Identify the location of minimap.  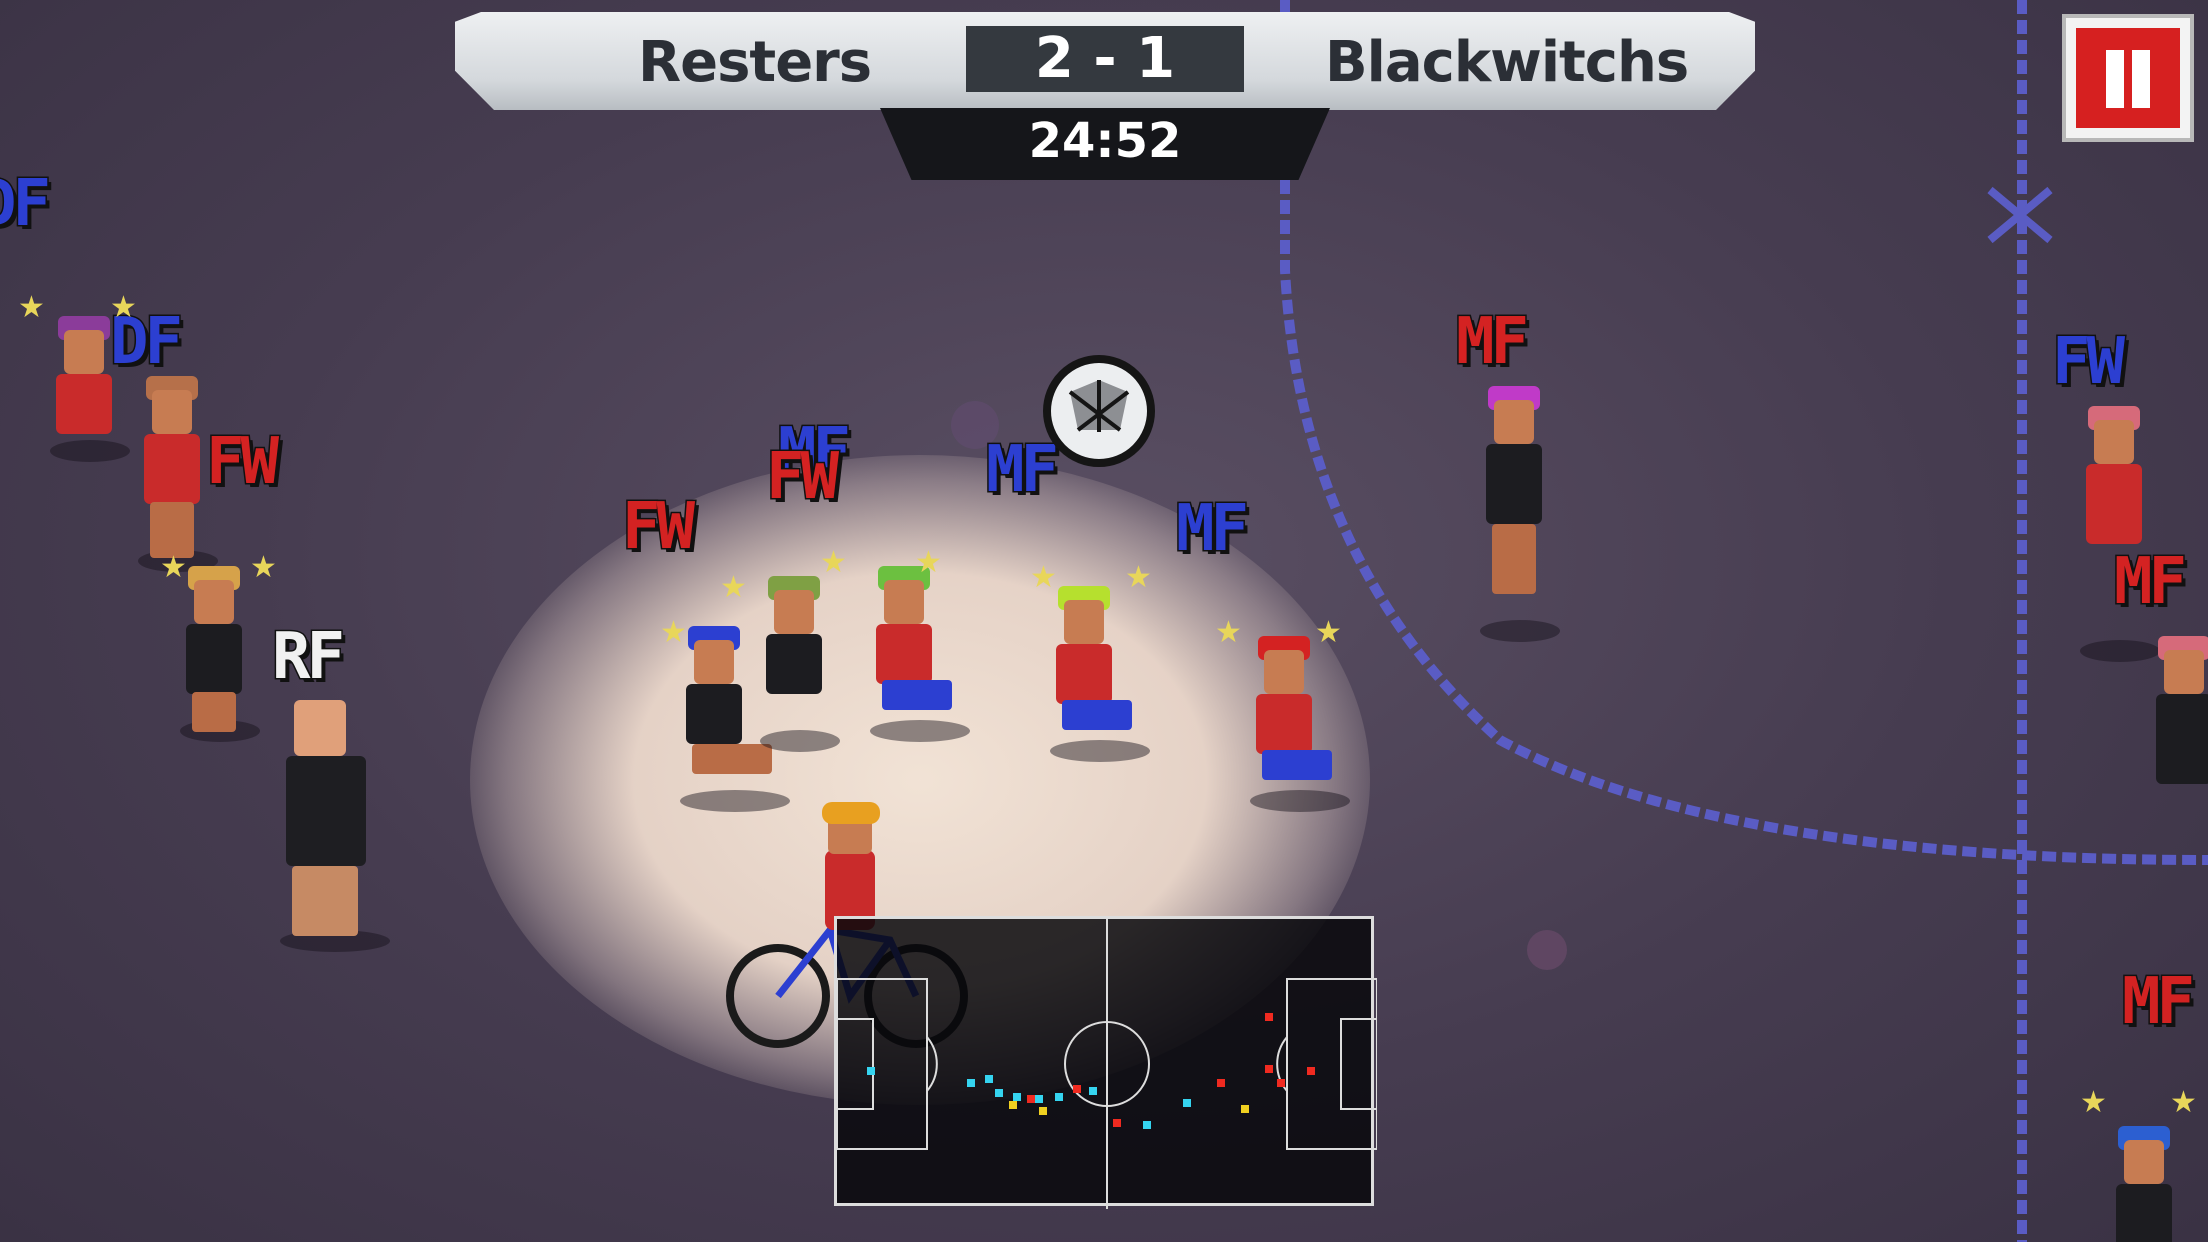
(1105, 1062).